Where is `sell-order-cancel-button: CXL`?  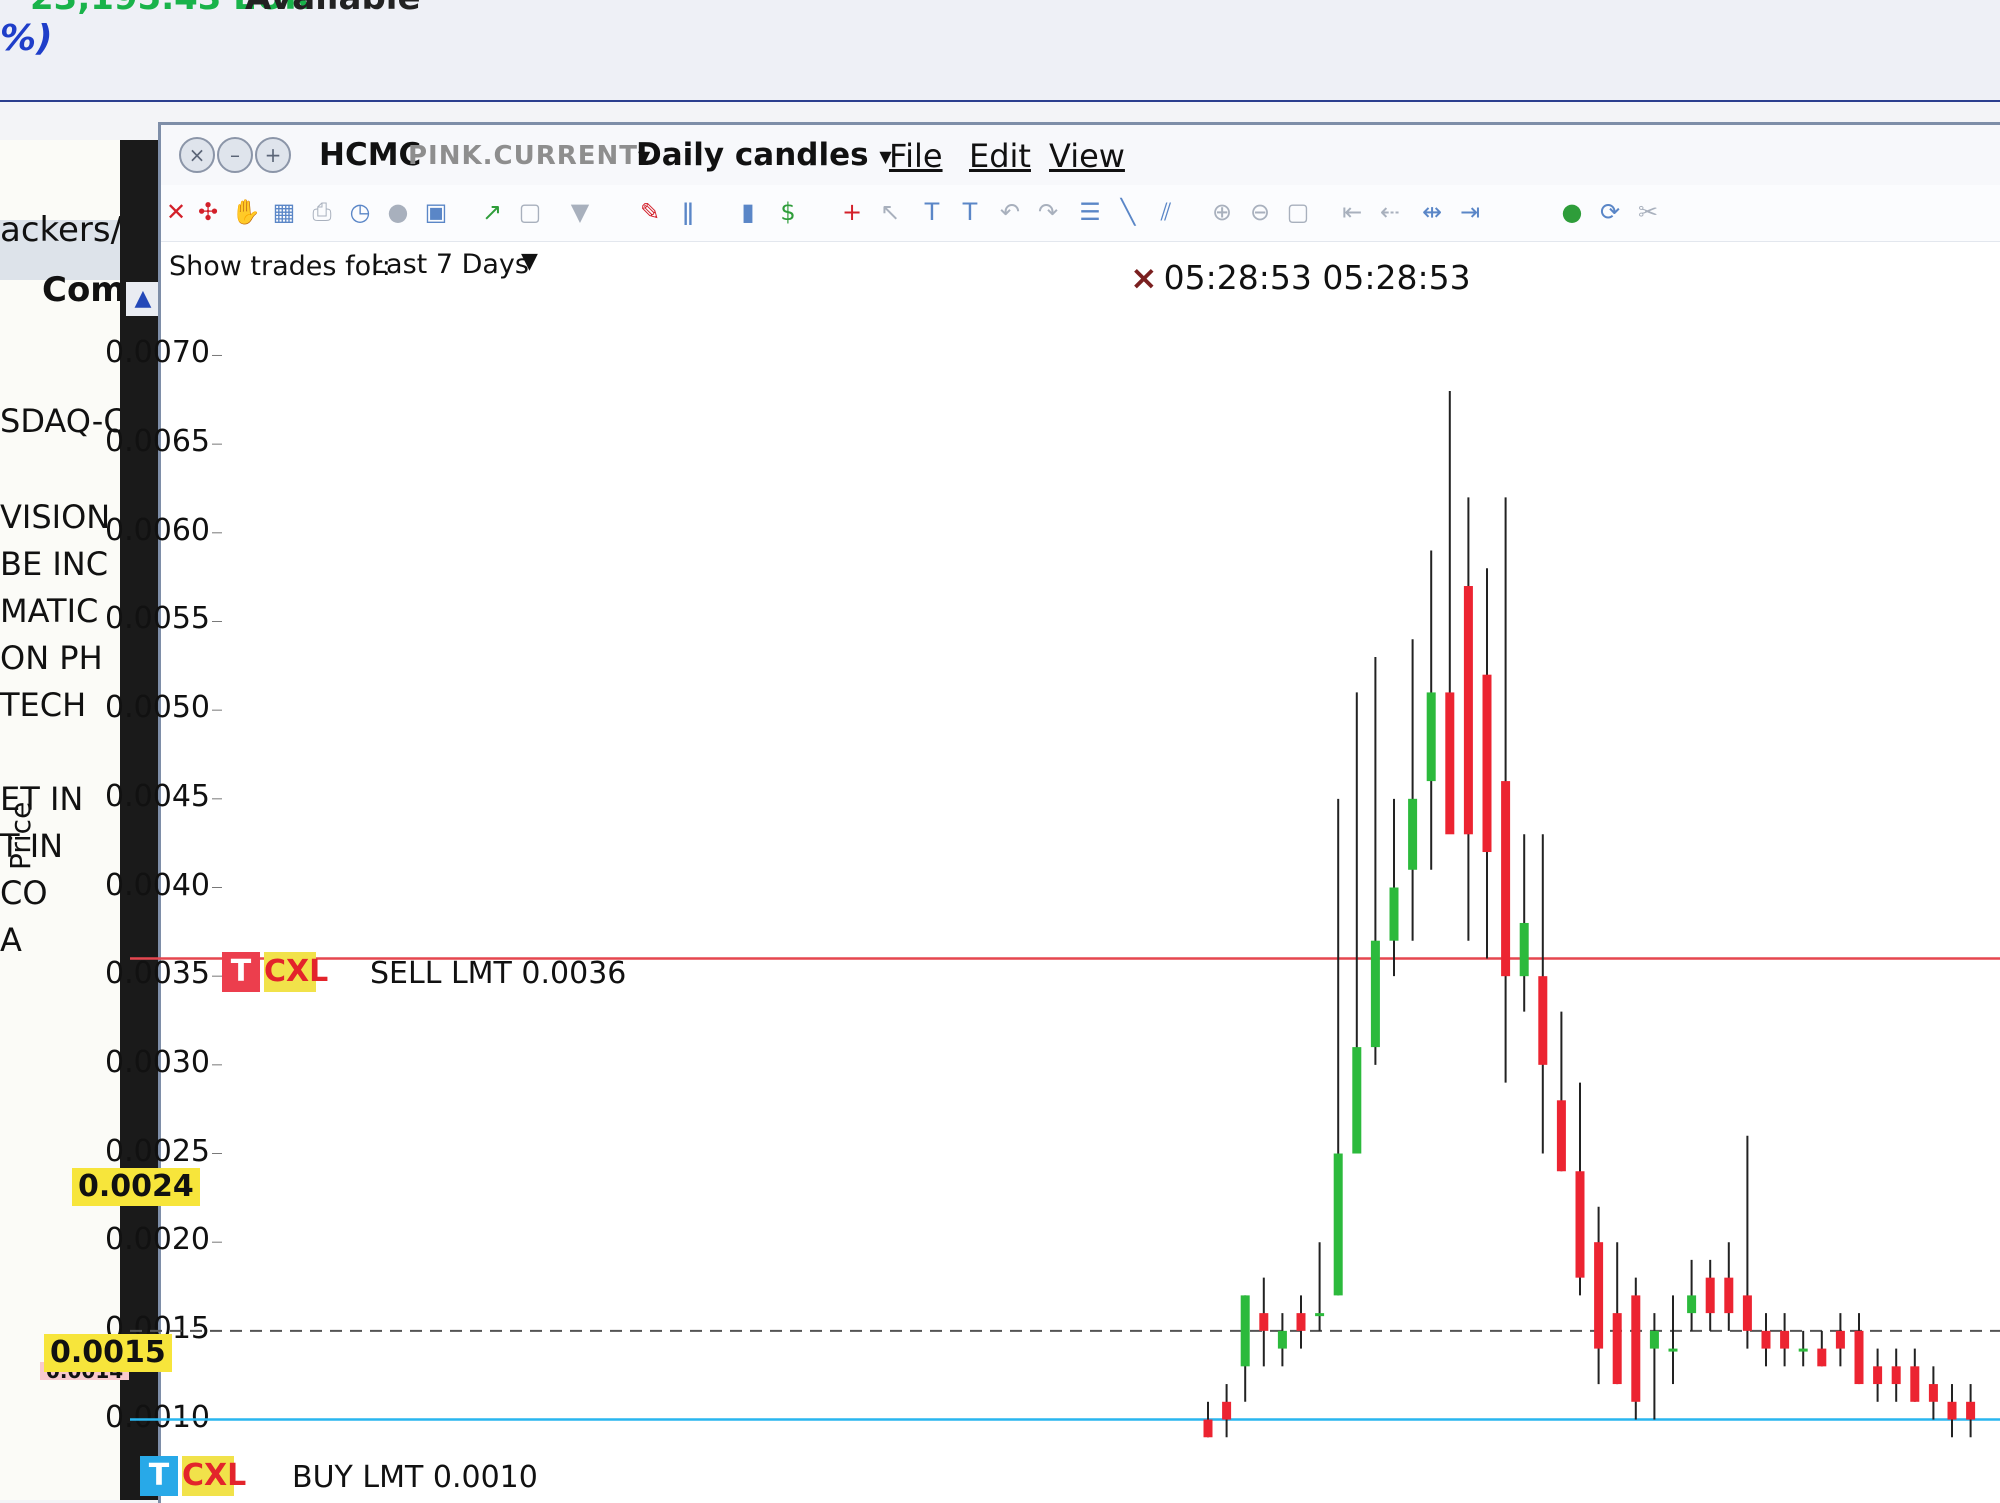 sell-order-cancel-button: CXL is located at coordinates (296, 972).